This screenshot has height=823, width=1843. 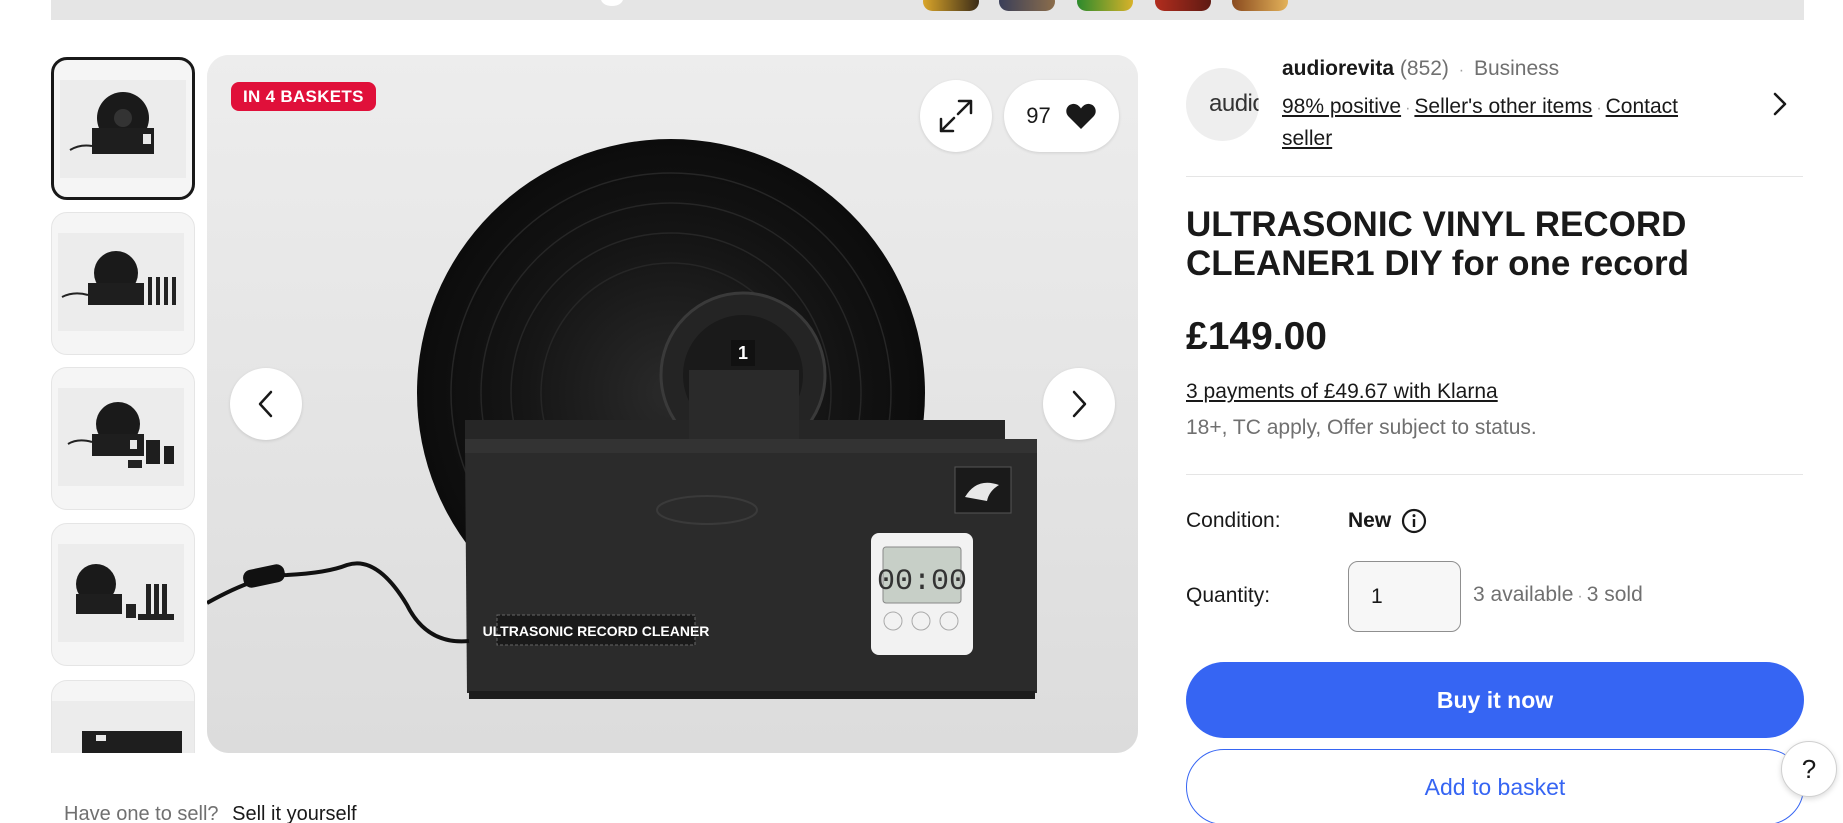 What do you see at coordinates (1233, 520) in the screenshot?
I see `condition-label: Condition:` at bounding box center [1233, 520].